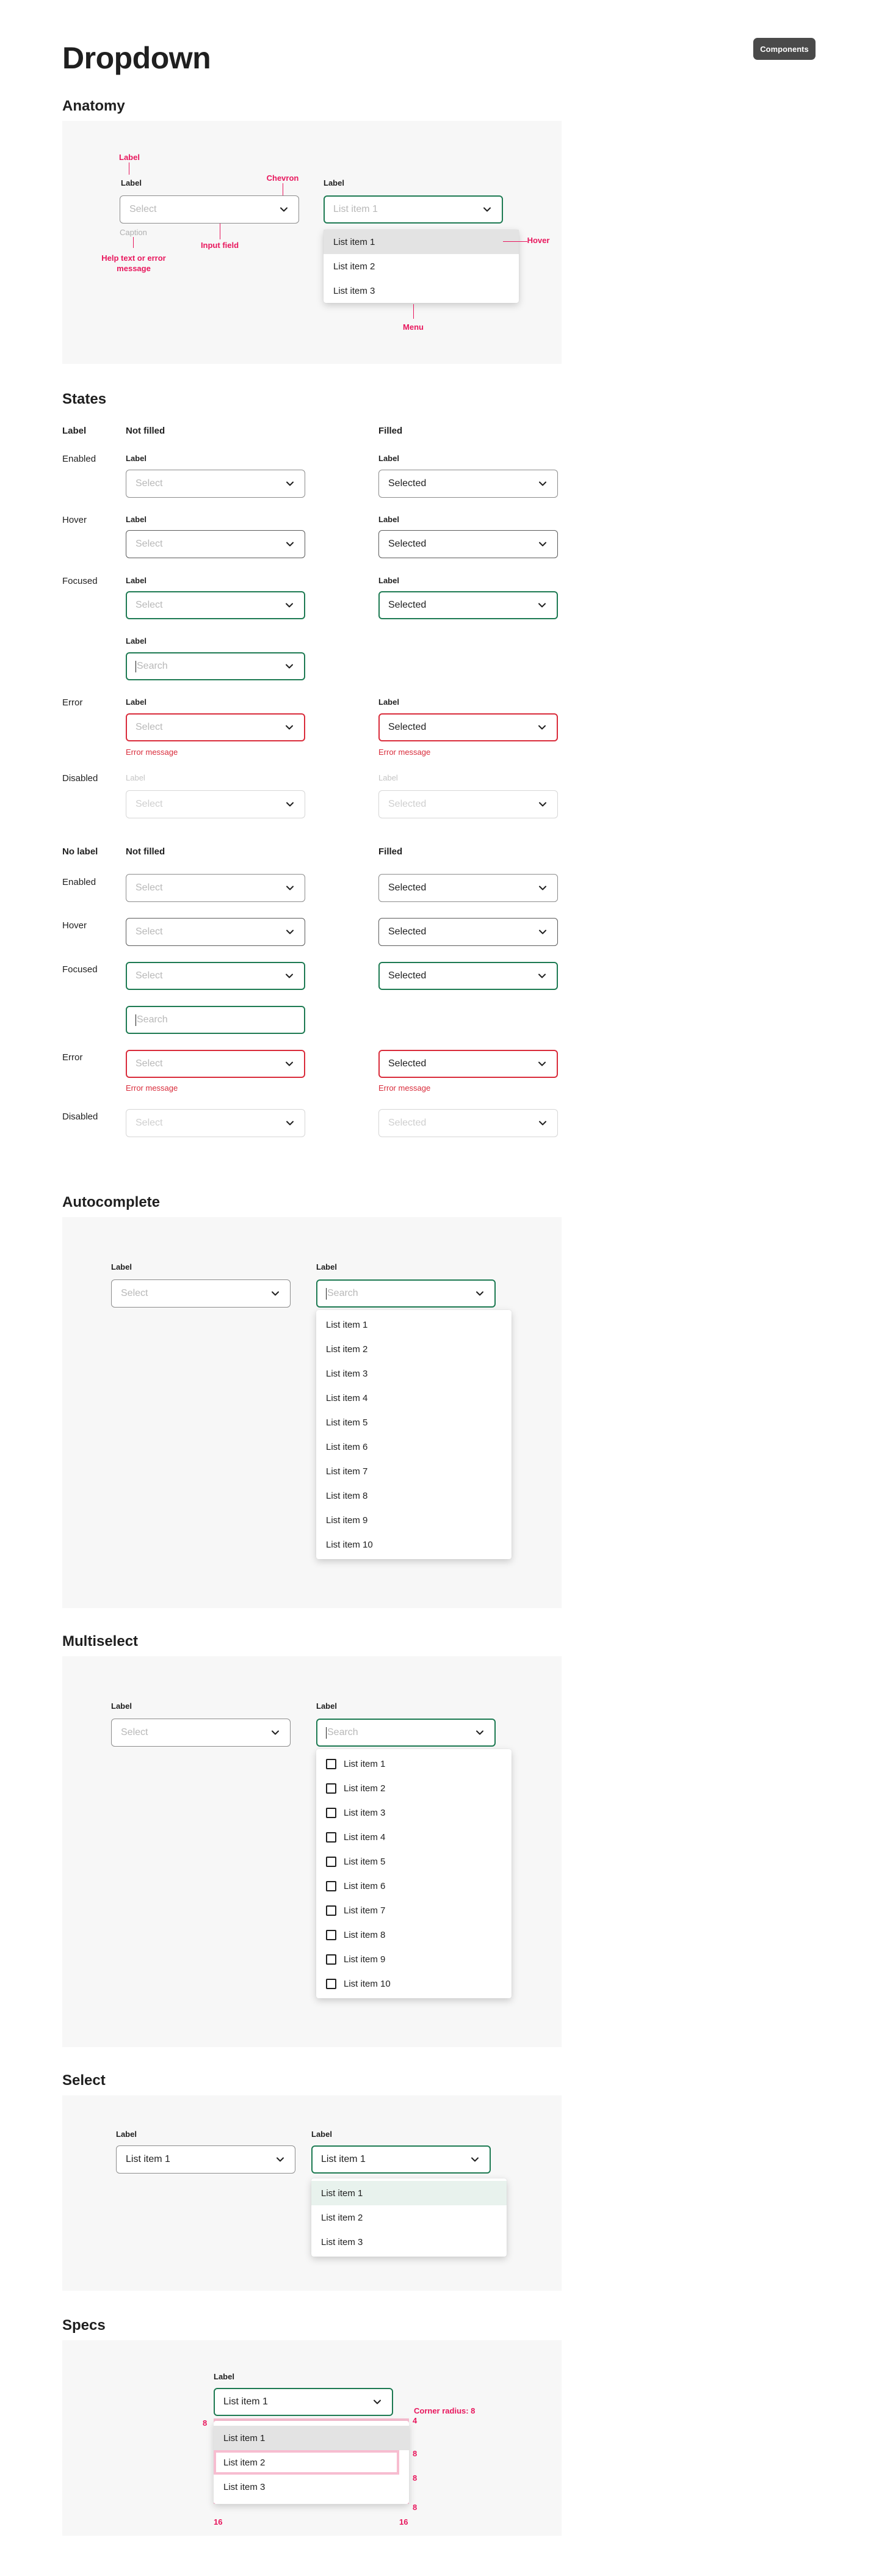  Describe the element at coordinates (414, 1911) in the screenshot. I see `checkbox-item: List item 7` at that location.